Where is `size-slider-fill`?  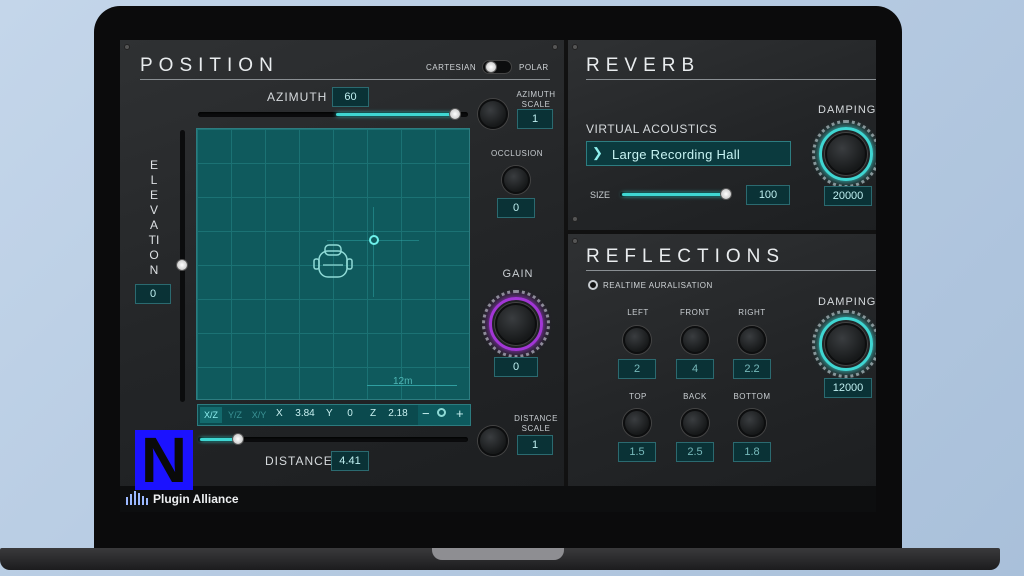
size-slider-fill is located at coordinates (674, 194).